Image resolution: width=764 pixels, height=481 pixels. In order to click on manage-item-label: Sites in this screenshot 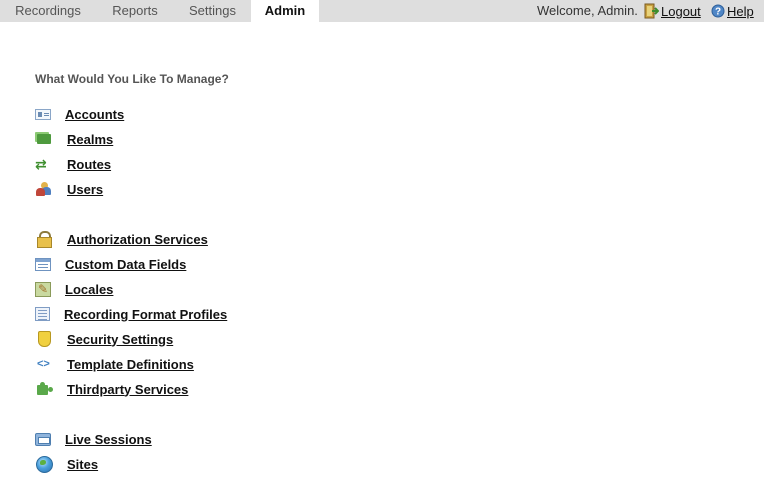, I will do `click(83, 464)`.